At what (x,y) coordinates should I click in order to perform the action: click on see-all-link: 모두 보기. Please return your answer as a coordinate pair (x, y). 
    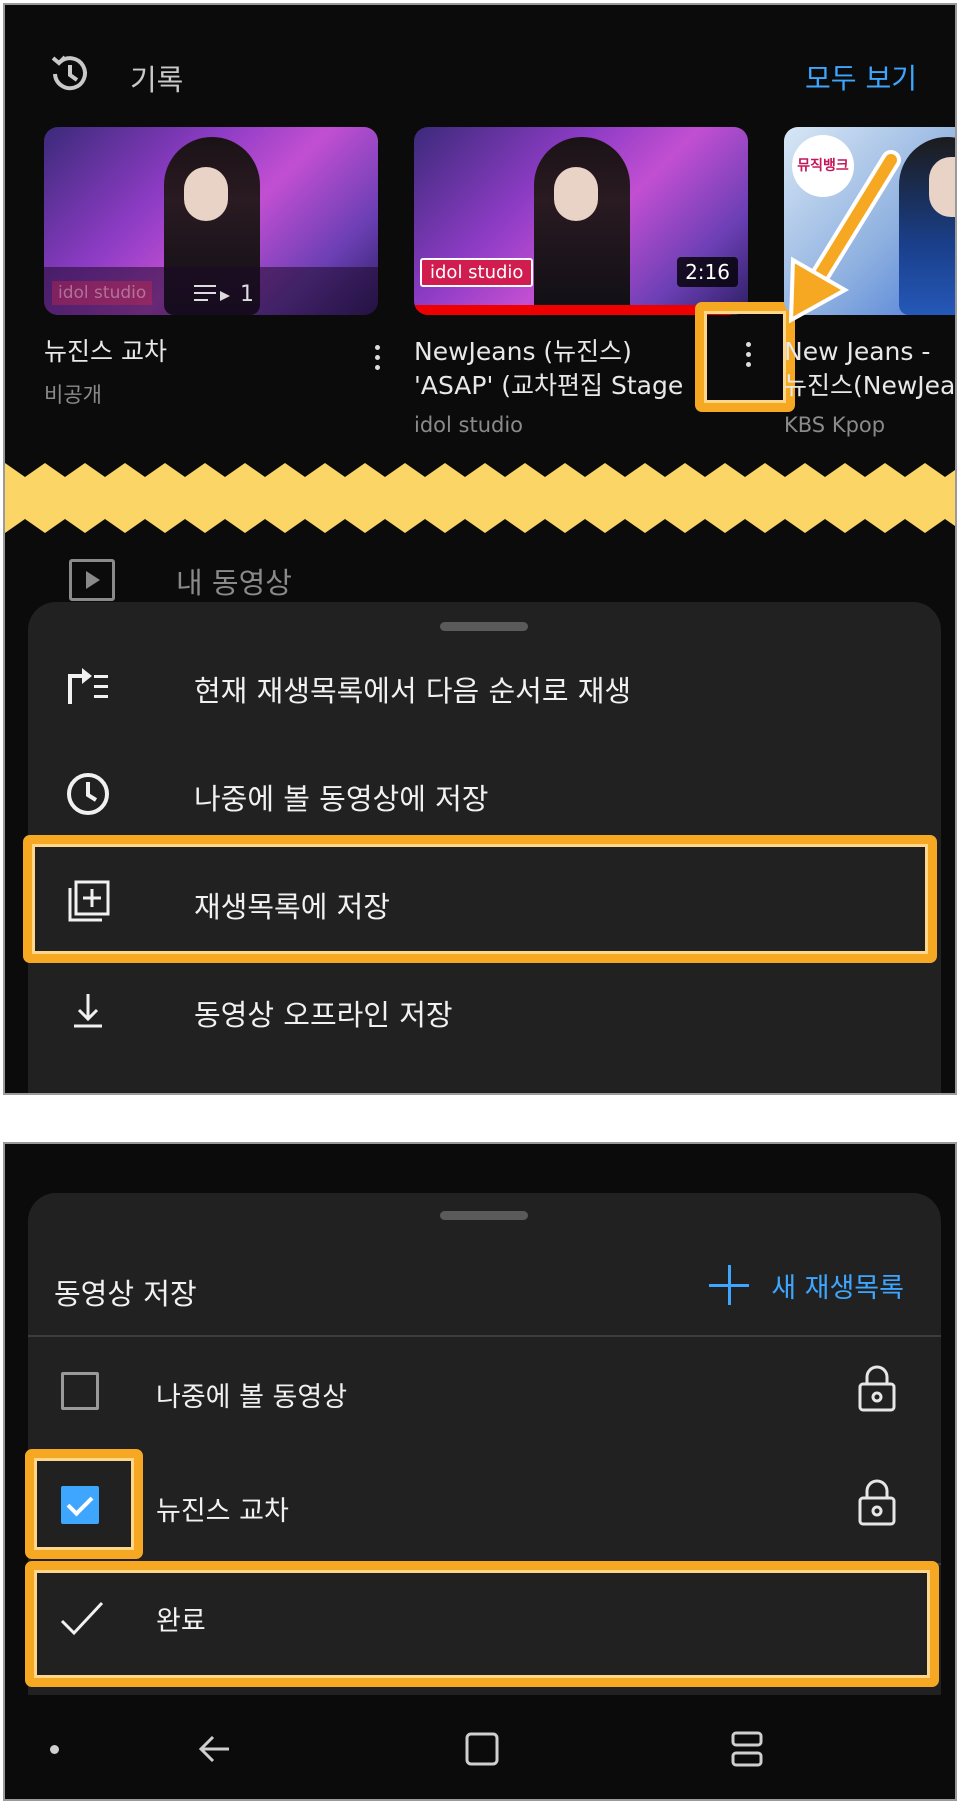
    Looking at the image, I should click on (861, 77).